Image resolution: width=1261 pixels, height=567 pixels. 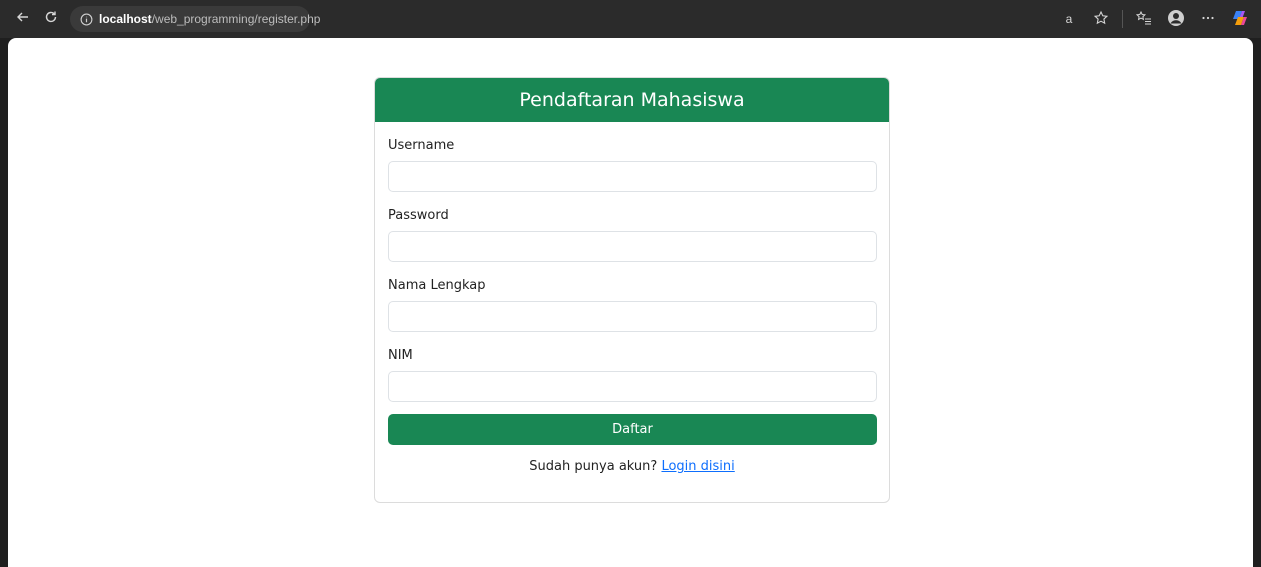 What do you see at coordinates (632, 176) in the screenshot?
I see `username-input` at bounding box center [632, 176].